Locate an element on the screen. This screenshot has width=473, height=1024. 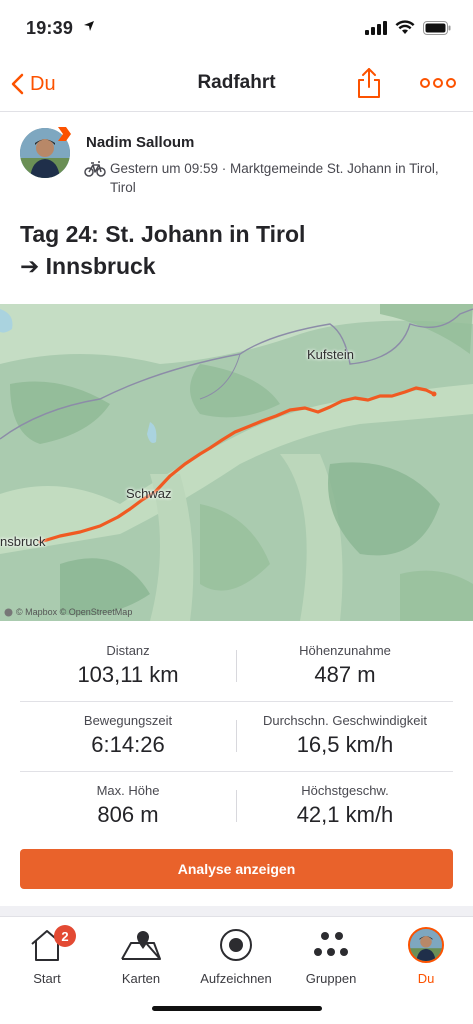
bike-icon is located at coordinates (95, 169).